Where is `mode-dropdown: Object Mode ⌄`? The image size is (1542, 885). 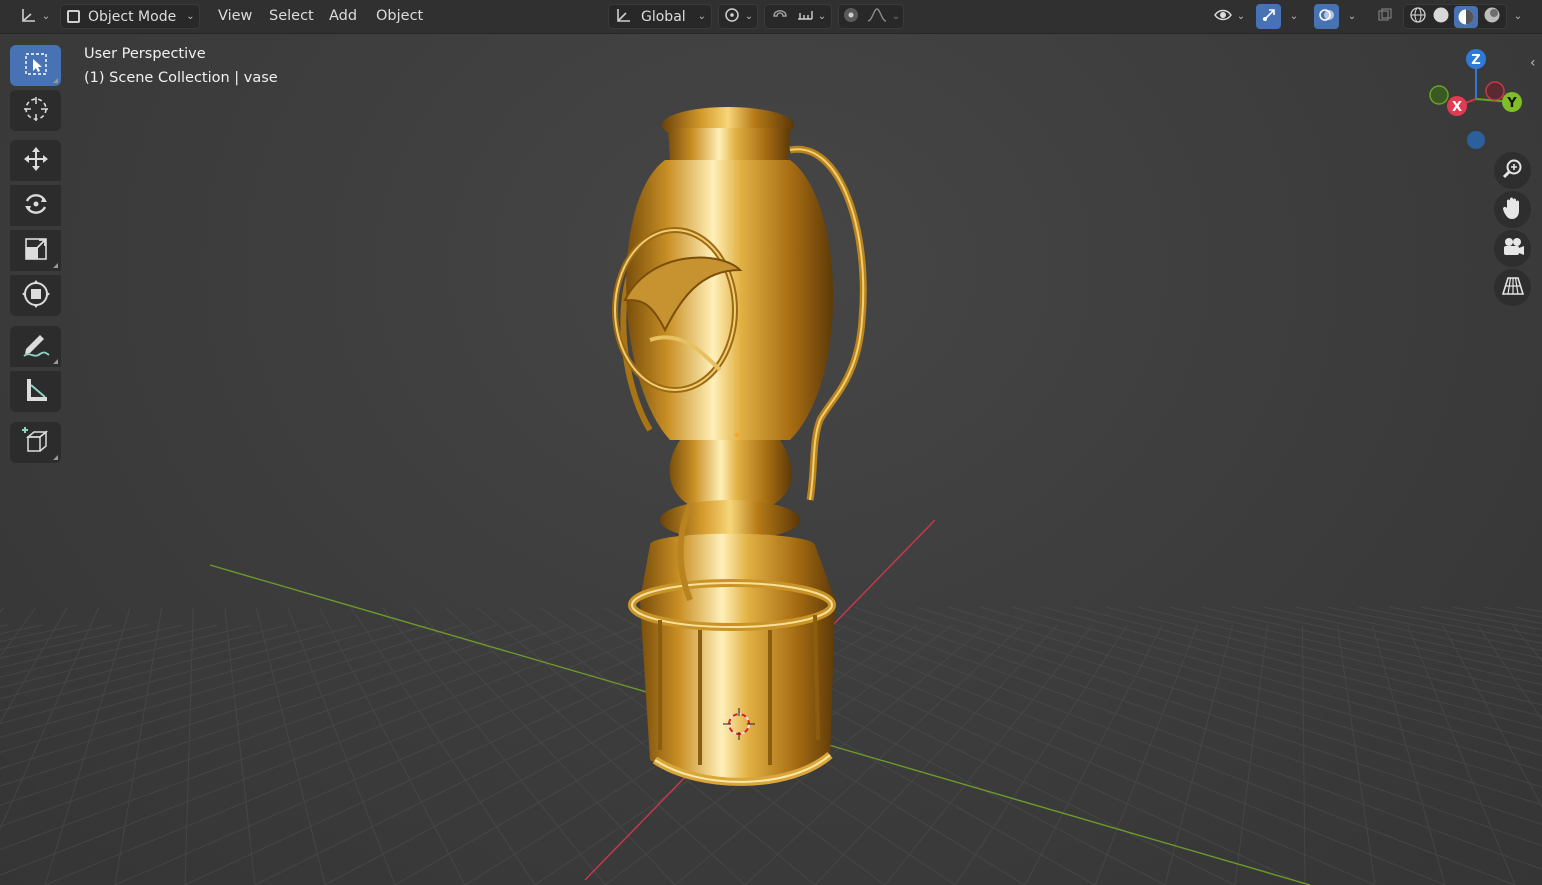 mode-dropdown: Object Mode ⌄ is located at coordinates (130, 16).